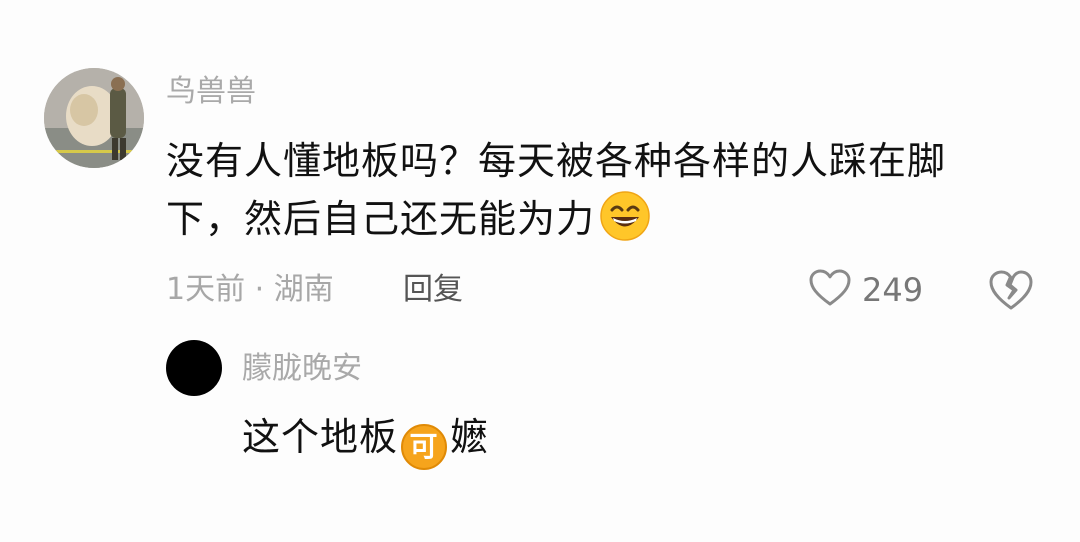 Image resolution: width=1080 pixels, height=542 pixels. What do you see at coordinates (381, 219) in the screenshot?
I see `comment-text-line-2-text: 下，然后自己还无能为力` at bounding box center [381, 219].